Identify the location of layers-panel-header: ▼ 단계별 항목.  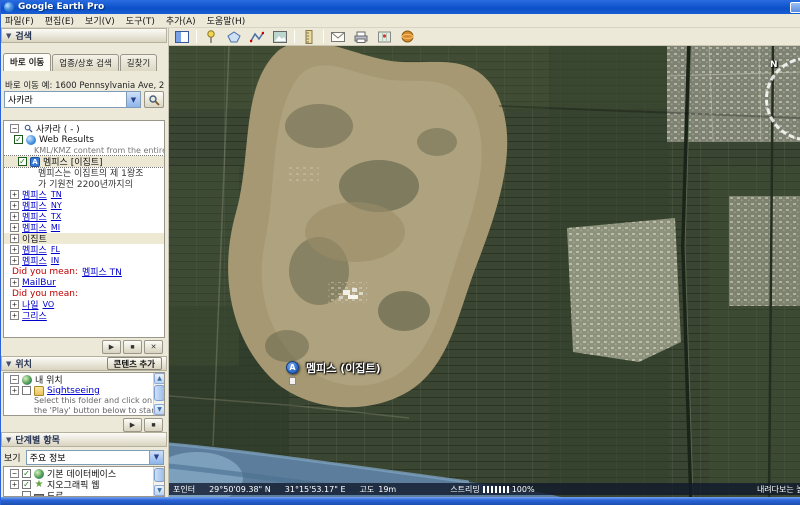
(84, 439).